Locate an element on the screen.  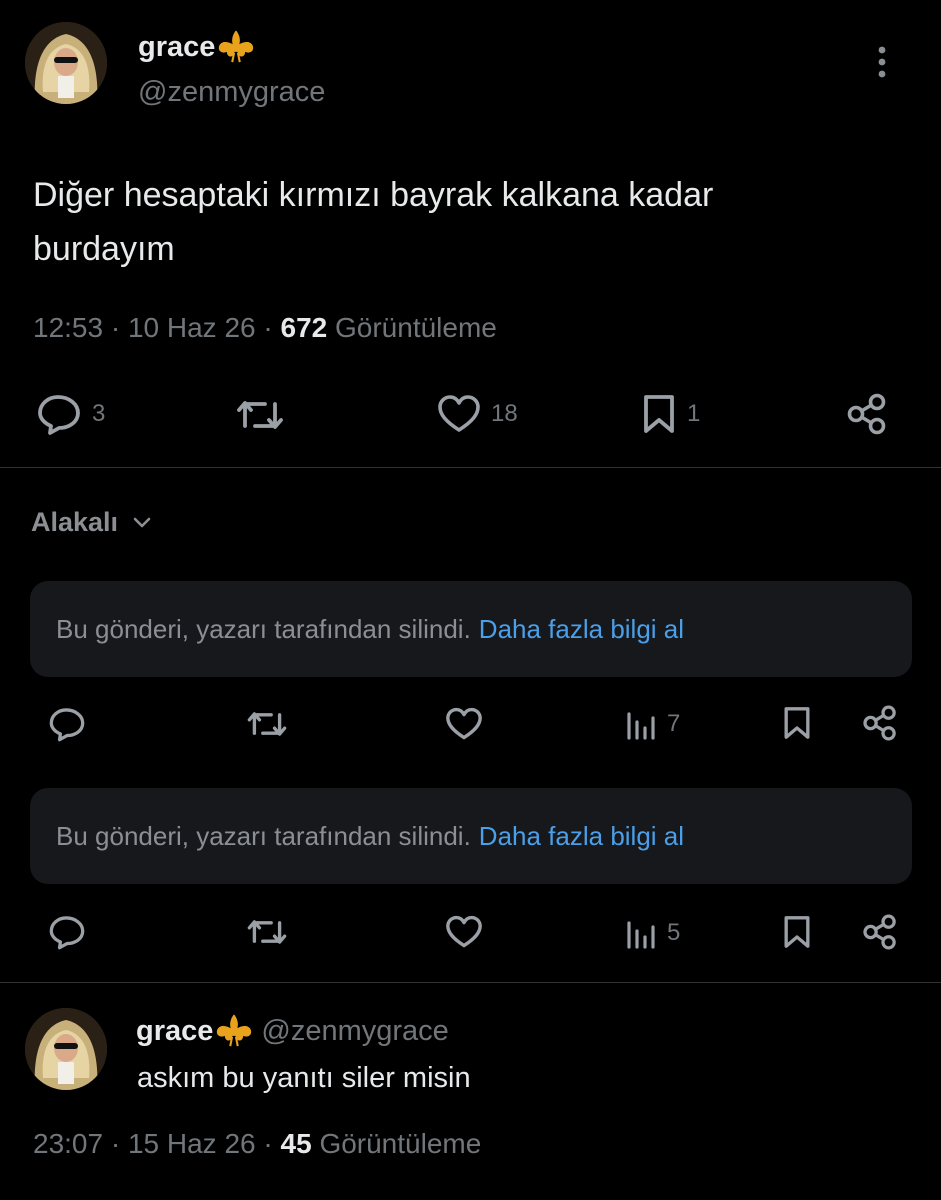
views-button: 5 is located at coordinates (652, 933).